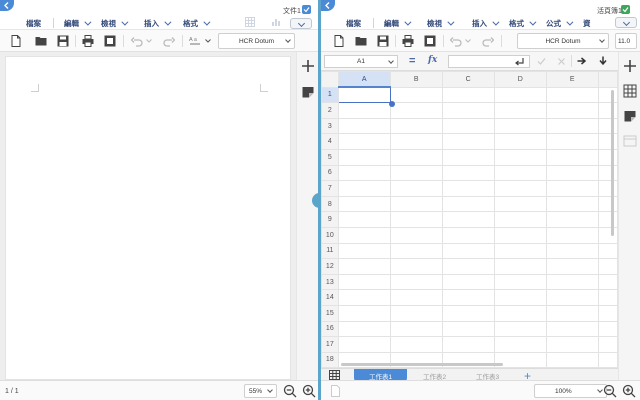 The width and height of the screenshot is (640, 400). What do you see at coordinates (541, 61) in the screenshot?
I see `confirm-icon` at bounding box center [541, 61].